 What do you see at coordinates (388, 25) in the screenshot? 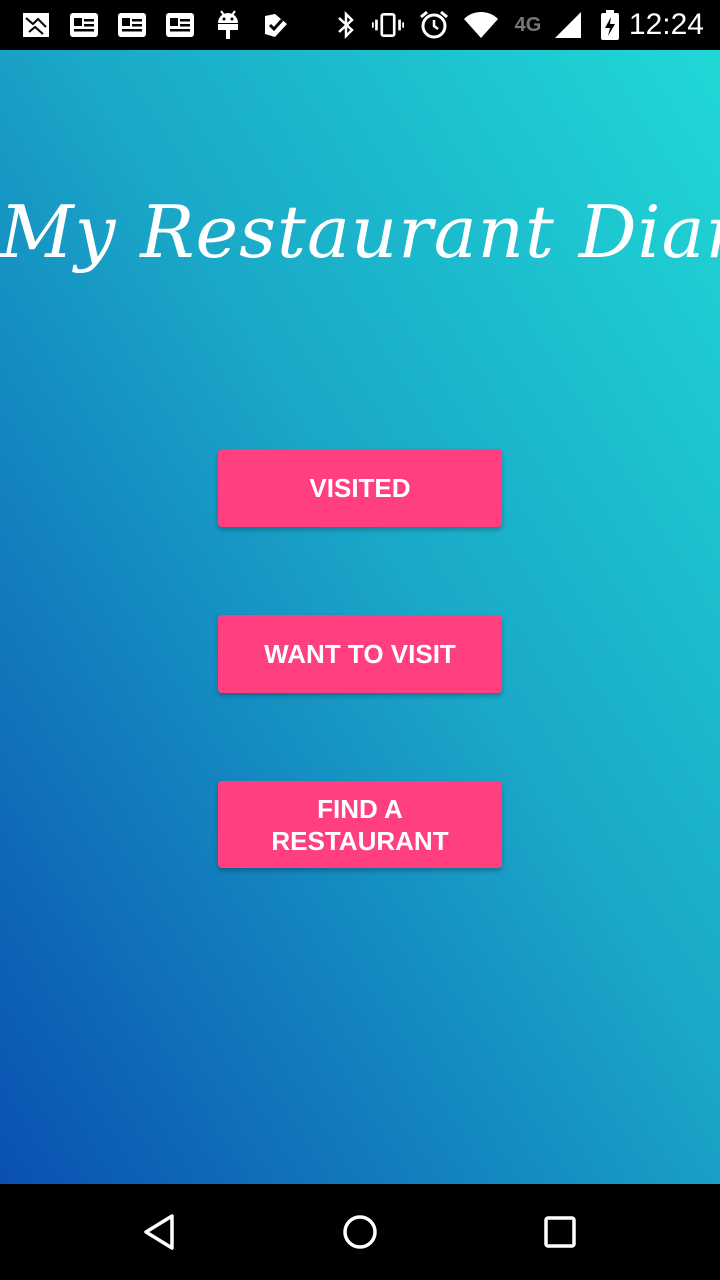
I see `vibrate-icon` at bounding box center [388, 25].